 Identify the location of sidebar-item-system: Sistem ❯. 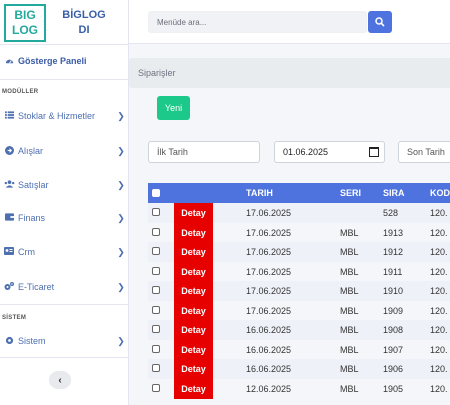
(64, 341).